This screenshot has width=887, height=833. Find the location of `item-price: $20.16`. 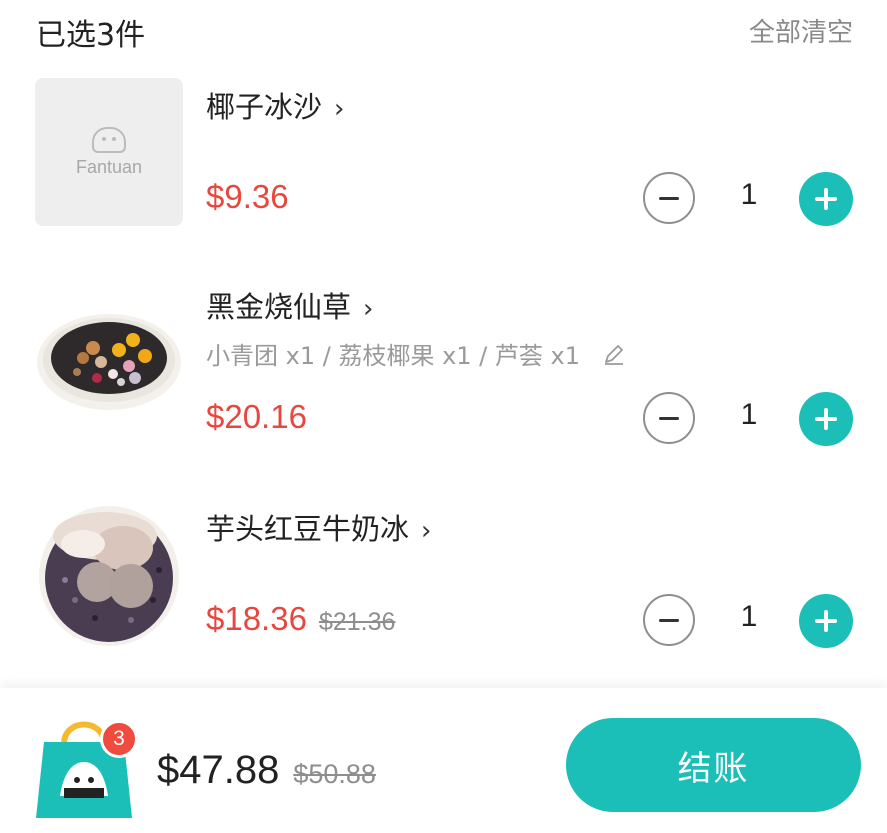

item-price: $20.16 is located at coordinates (256, 416).